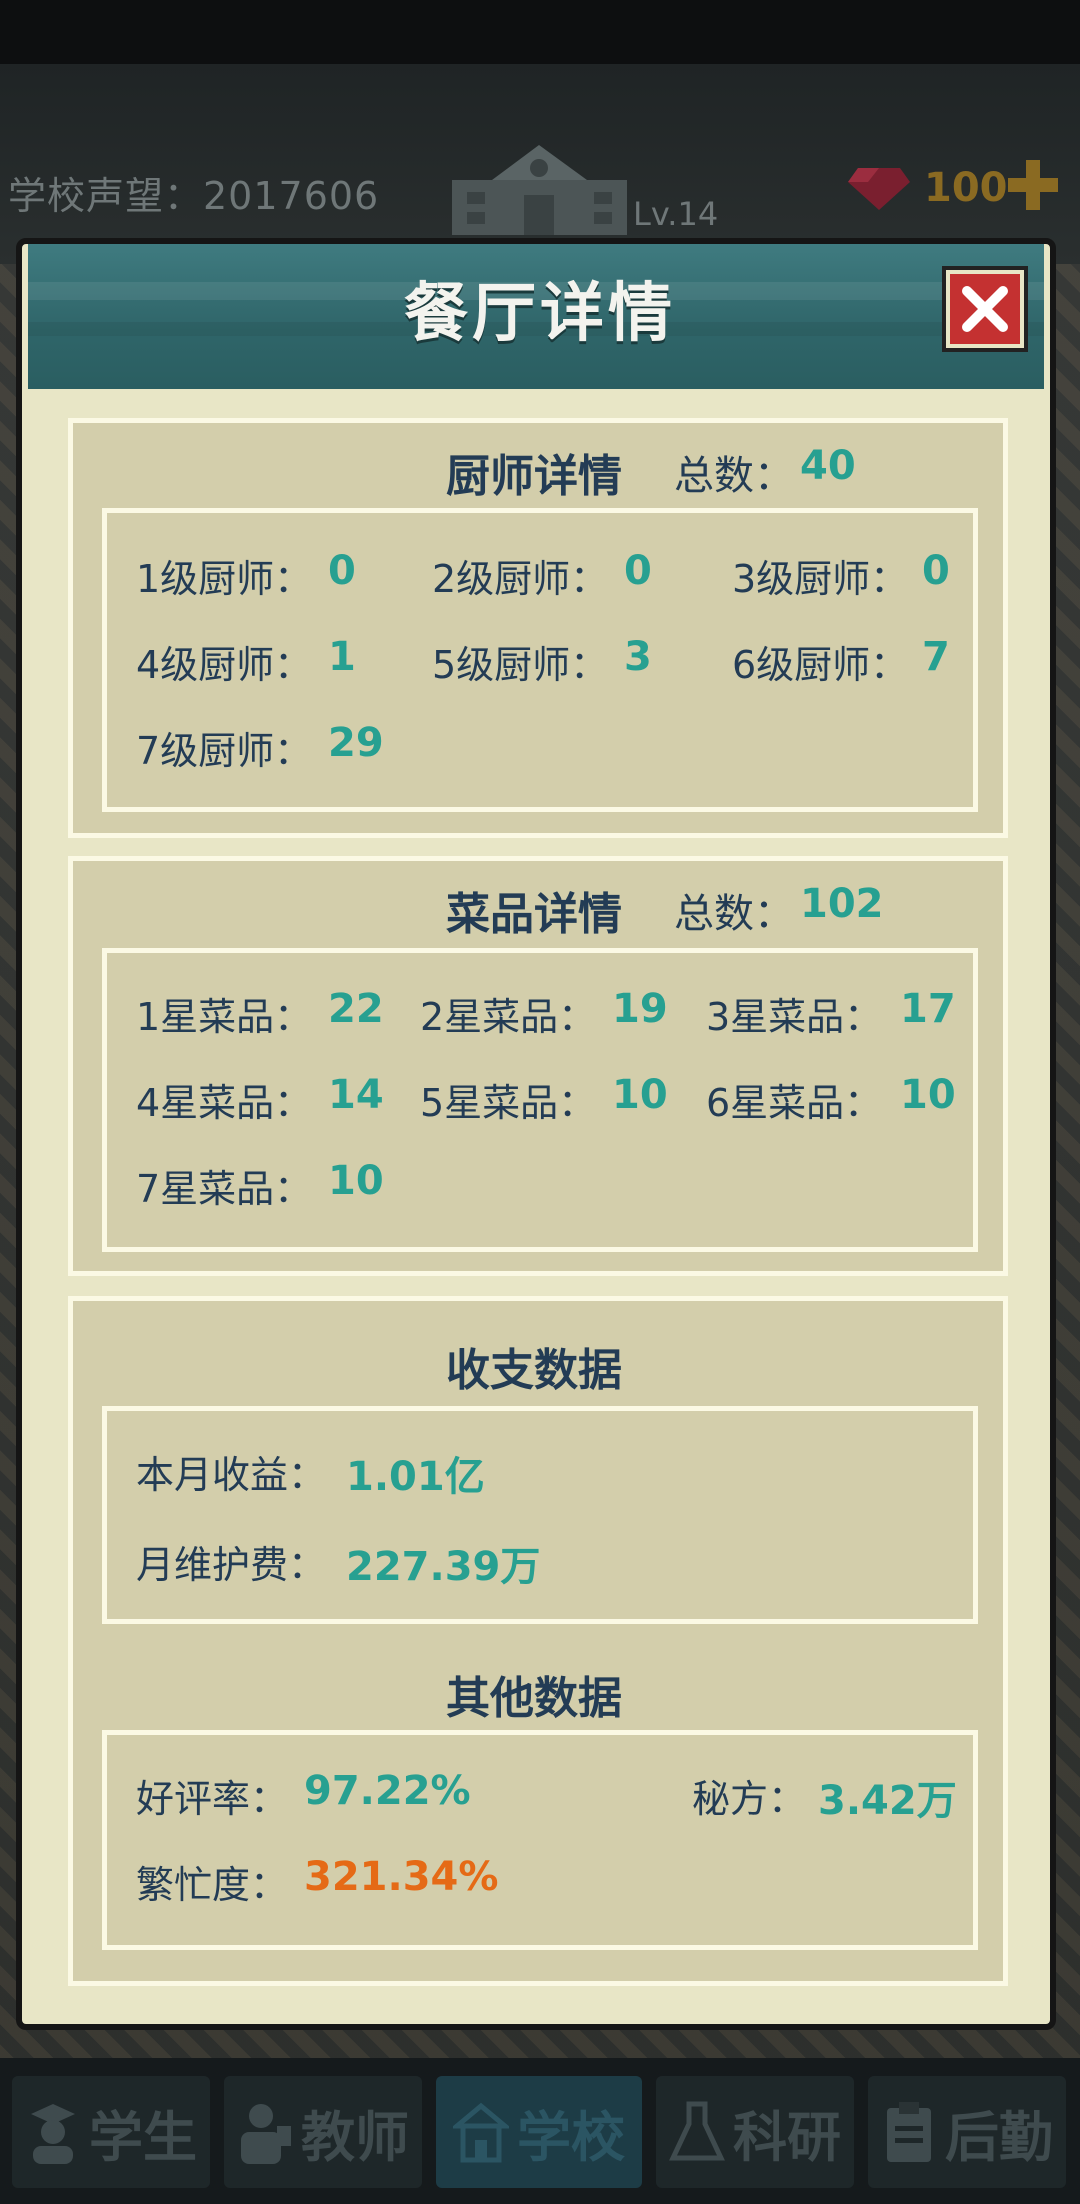 The height and width of the screenshot is (2204, 1080). What do you see at coordinates (879, 189) in the screenshot?
I see `gem-icon` at bounding box center [879, 189].